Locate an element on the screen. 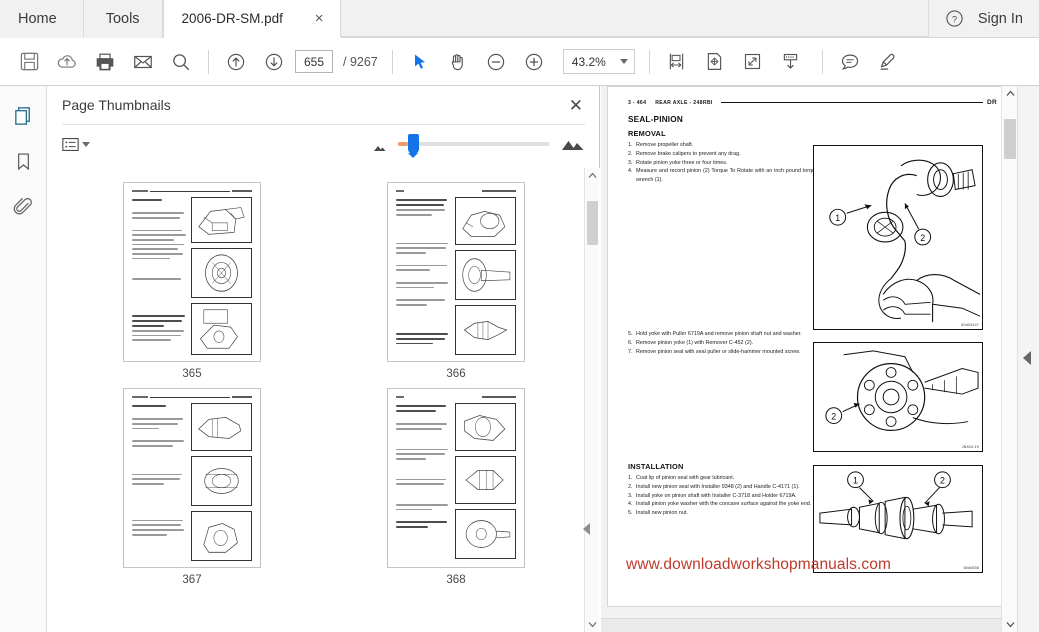 The image size is (1039, 632). thumbnails-scrollbar is located at coordinates (591, 400).